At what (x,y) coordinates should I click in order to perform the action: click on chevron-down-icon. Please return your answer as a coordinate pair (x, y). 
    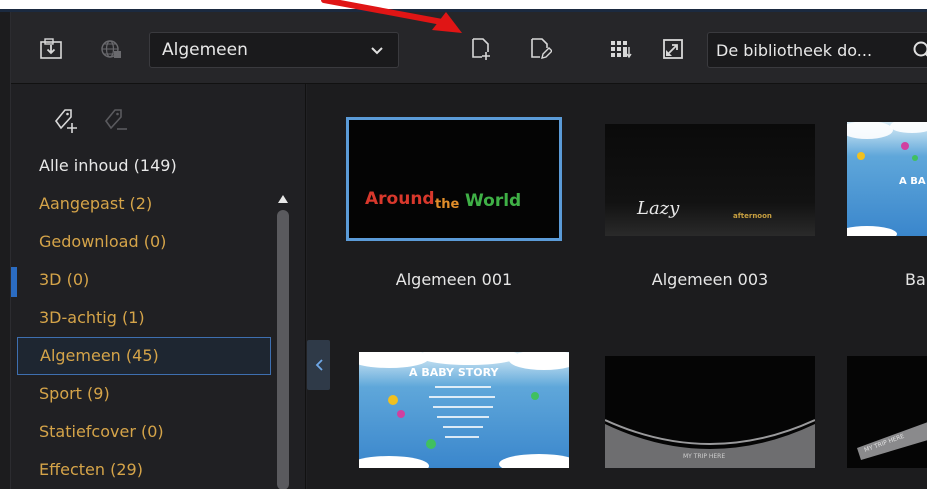
    Looking at the image, I should click on (377, 53).